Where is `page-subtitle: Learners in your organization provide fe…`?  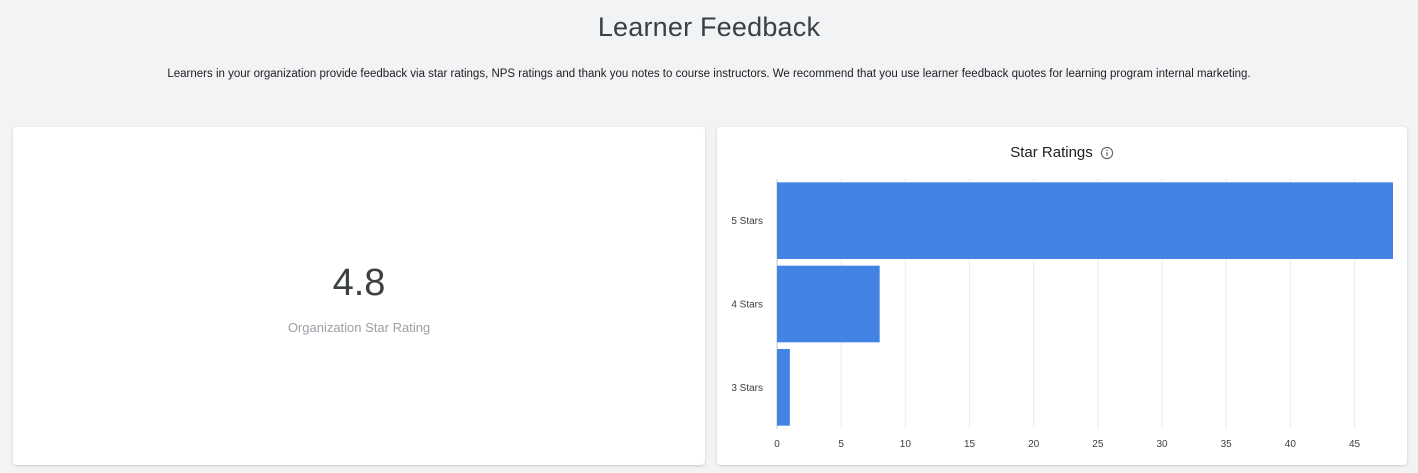
page-subtitle: Learners in your organization provide fe… is located at coordinates (709, 74).